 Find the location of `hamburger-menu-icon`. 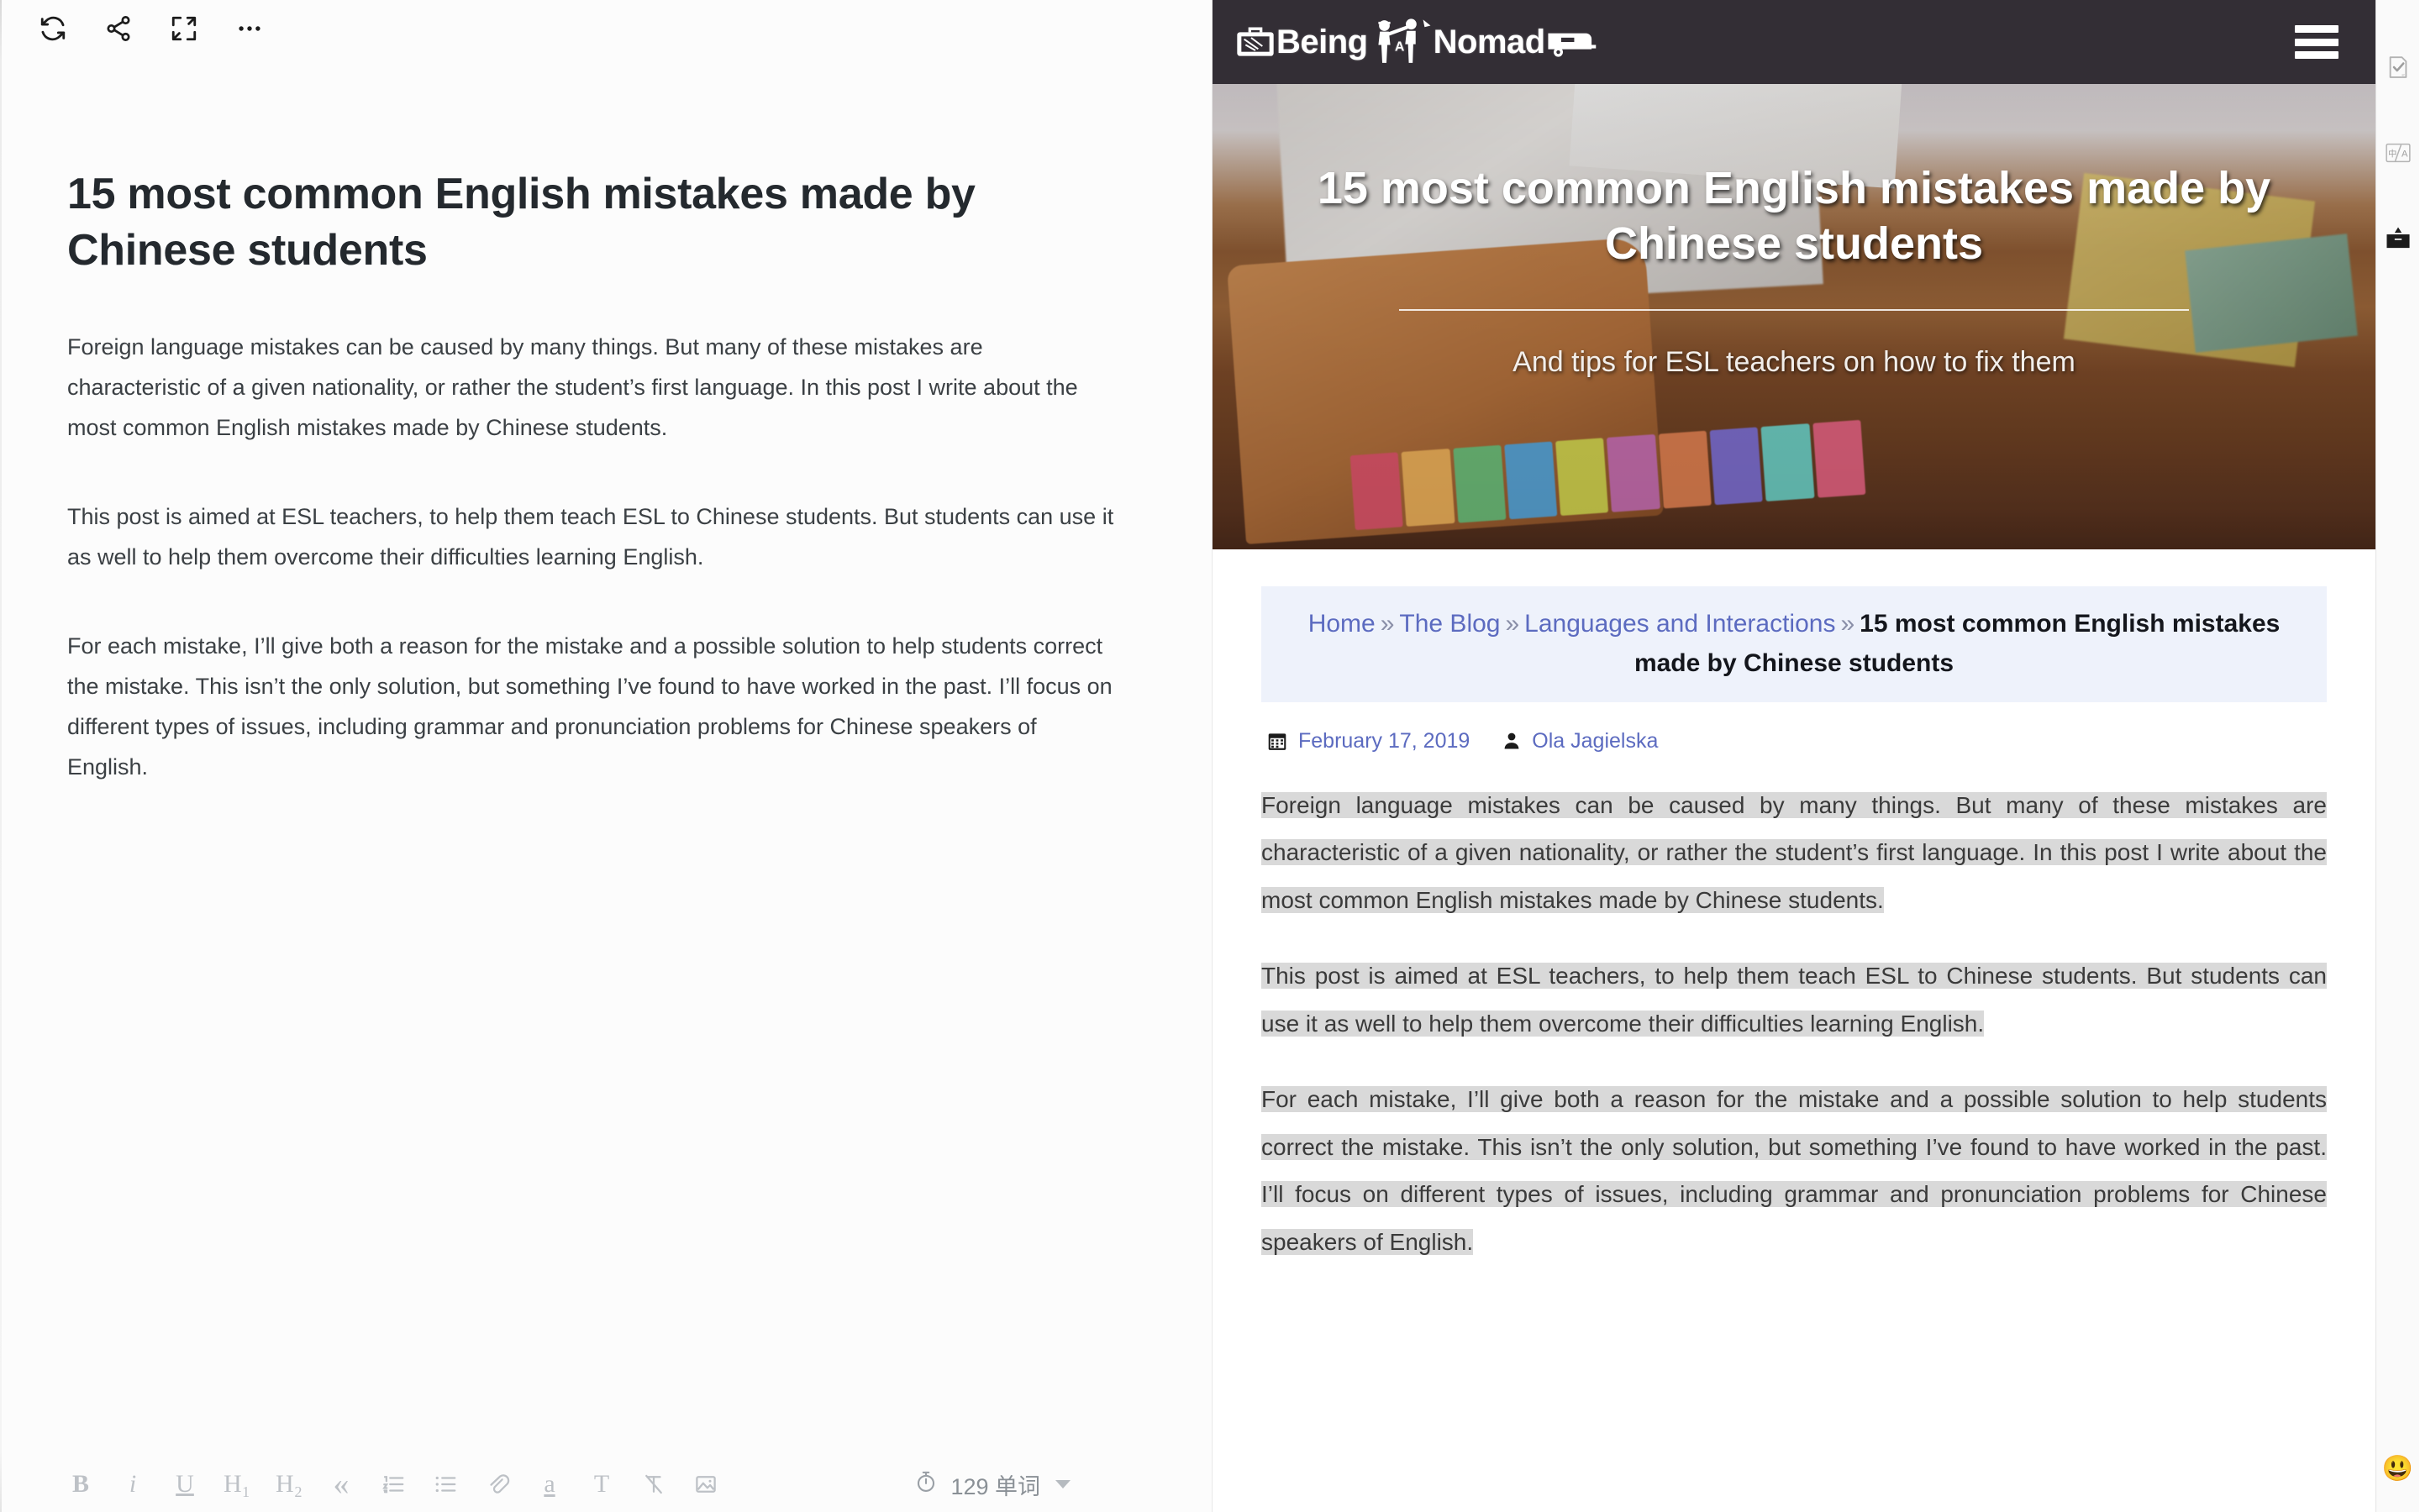

hamburger-menu-icon is located at coordinates (2316, 42).